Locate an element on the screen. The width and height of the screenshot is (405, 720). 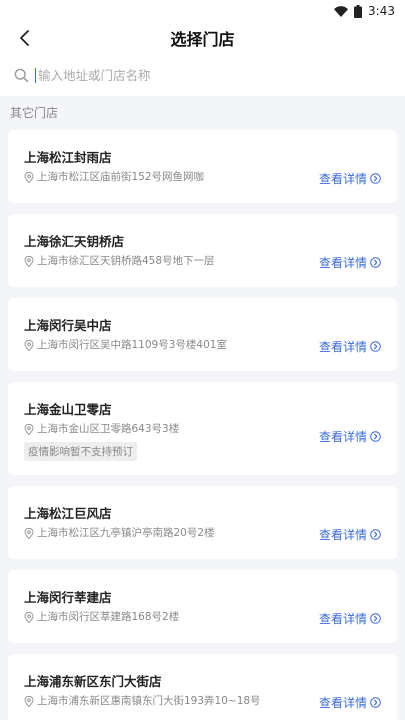
search-box is located at coordinates (202, 75).